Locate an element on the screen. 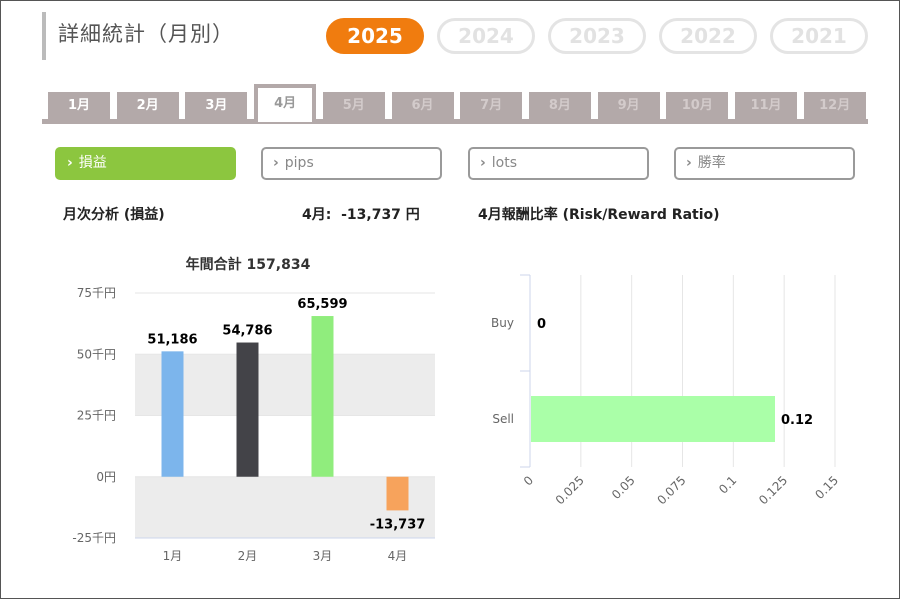 Image resolution: width=900 pixels, height=599 pixels. metric-button-pips: › pips is located at coordinates (351, 163).